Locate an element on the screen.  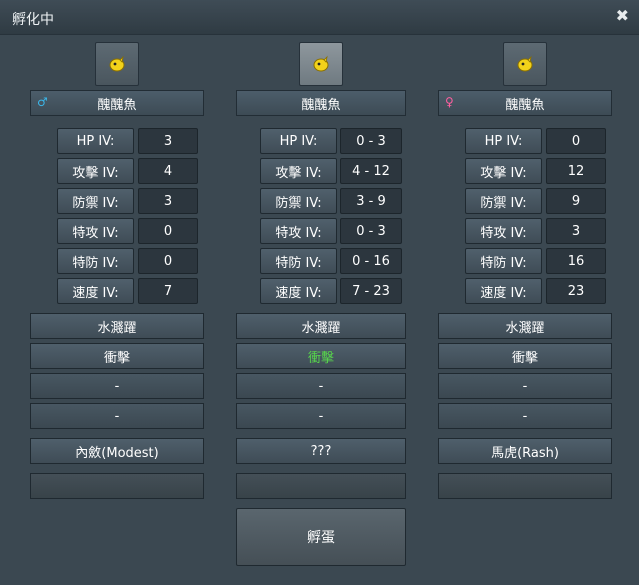
pokemon-name-bar: 醜醜魚 is located at coordinates (321, 103).